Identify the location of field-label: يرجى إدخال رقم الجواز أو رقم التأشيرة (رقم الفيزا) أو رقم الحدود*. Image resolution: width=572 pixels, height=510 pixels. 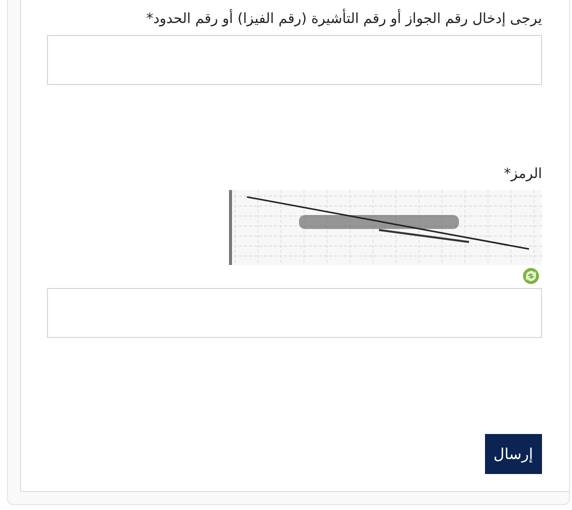
(294, 19).